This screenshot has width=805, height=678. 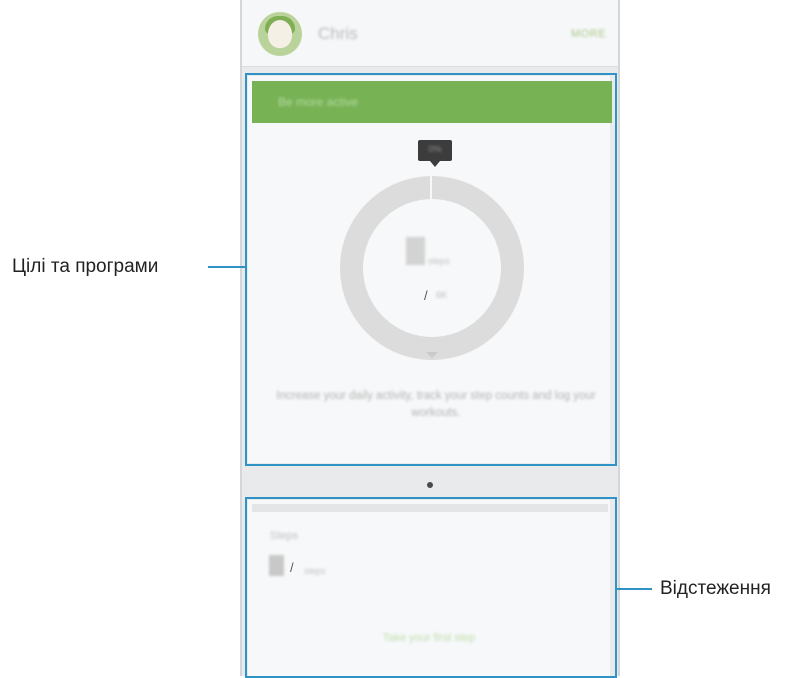 I want to click on username: Chris, so click(x=338, y=33).